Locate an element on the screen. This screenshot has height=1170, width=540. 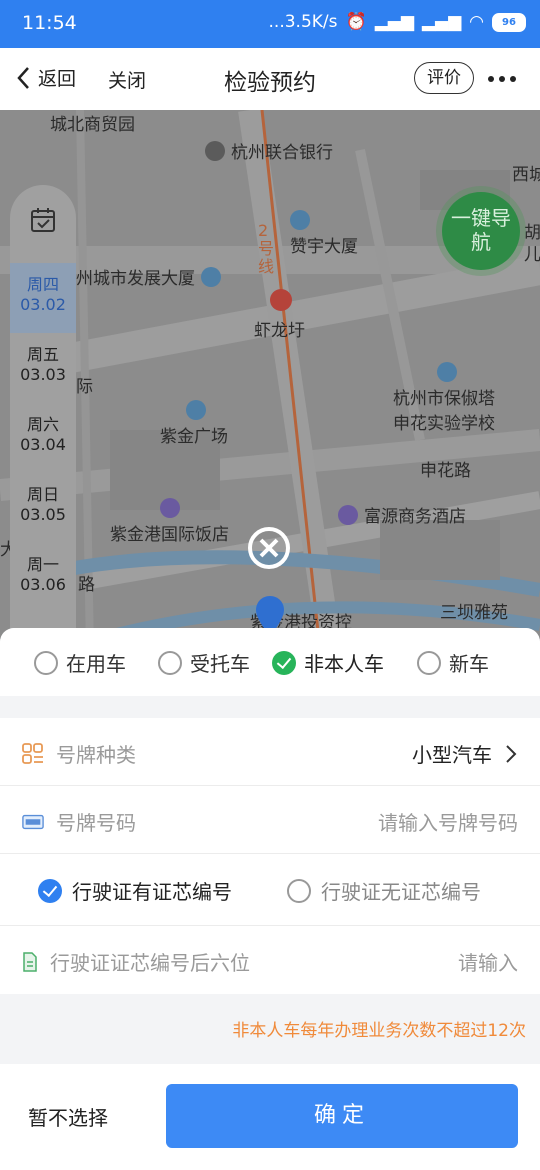
date-item: 周日 03.05 is located at coordinates (43, 505).